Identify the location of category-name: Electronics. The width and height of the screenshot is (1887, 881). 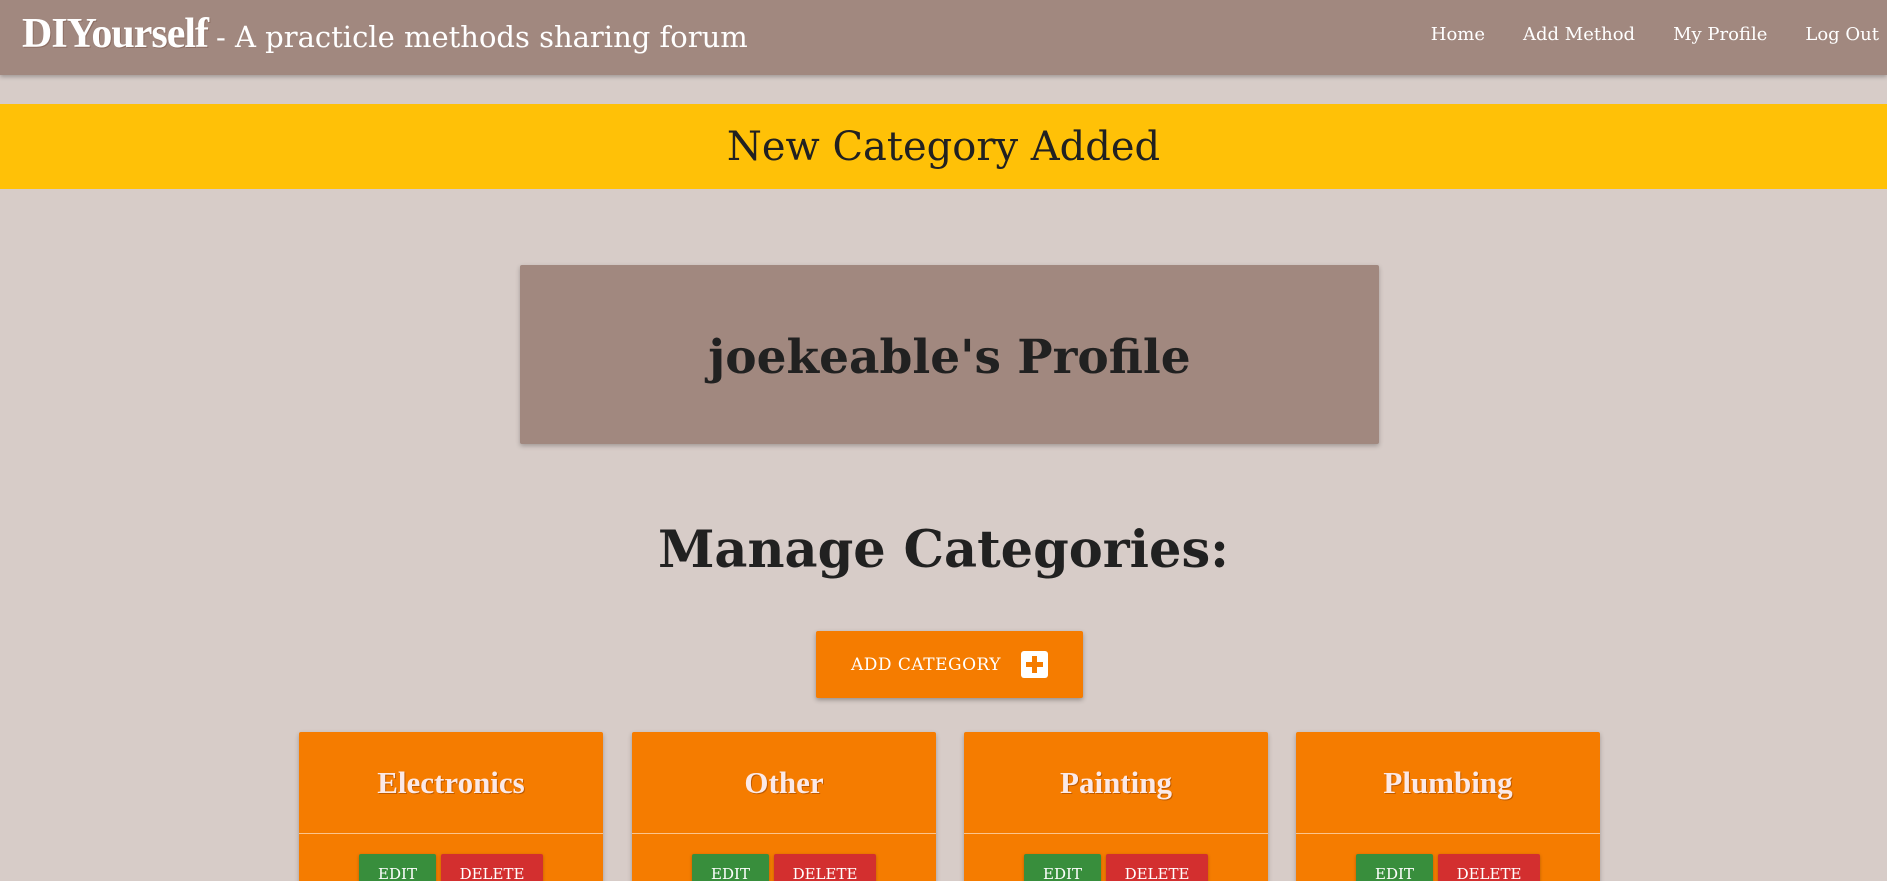
(451, 782).